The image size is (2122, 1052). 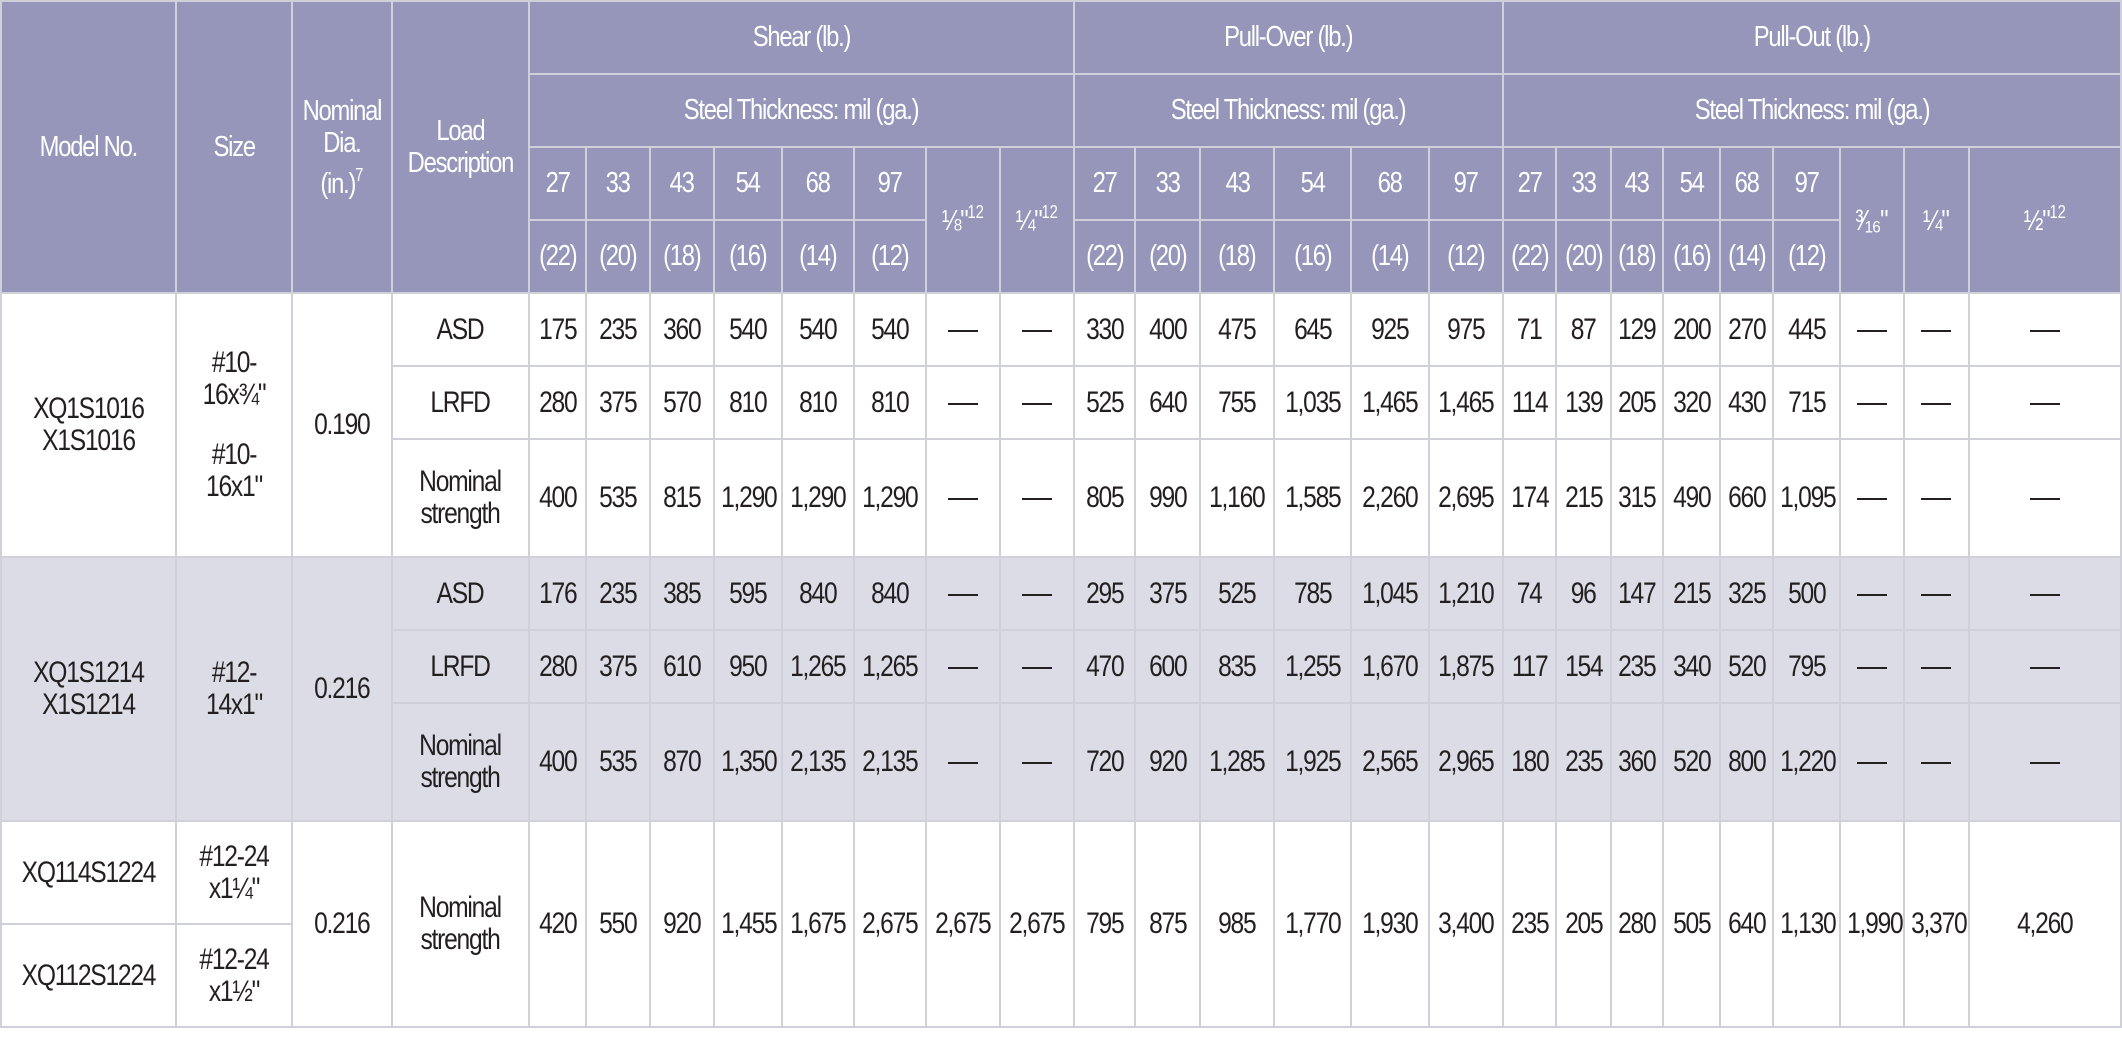 I want to click on value-cell: 600, so click(x=1168, y=666).